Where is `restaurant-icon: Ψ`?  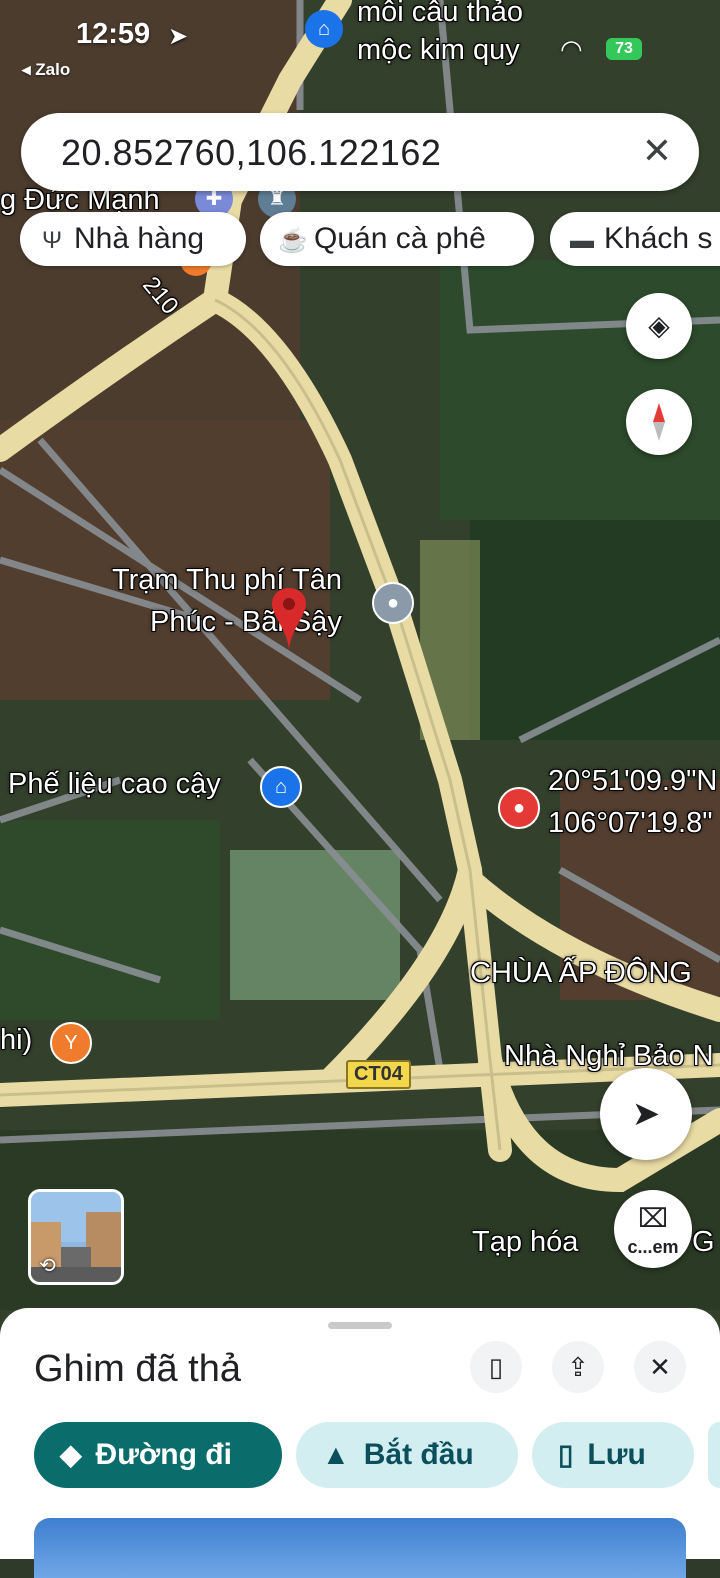 restaurant-icon: Ψ is located at coordinates (52, 240).